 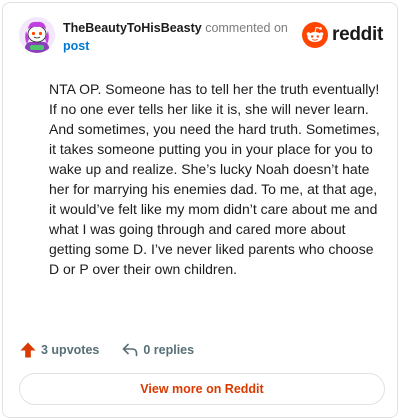 What do you see at coordinates (130, 350) in the screenshot?
I see `reply-arrow-icon` at bounding box center [130, 350].